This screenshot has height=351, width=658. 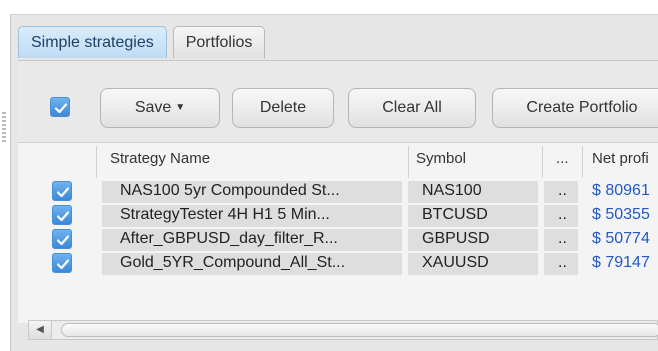 What do you see at coordinates (621, 262) in the screenshot?
I see `net-profit-cell: $ 79147` at bounding box center [621, 262].